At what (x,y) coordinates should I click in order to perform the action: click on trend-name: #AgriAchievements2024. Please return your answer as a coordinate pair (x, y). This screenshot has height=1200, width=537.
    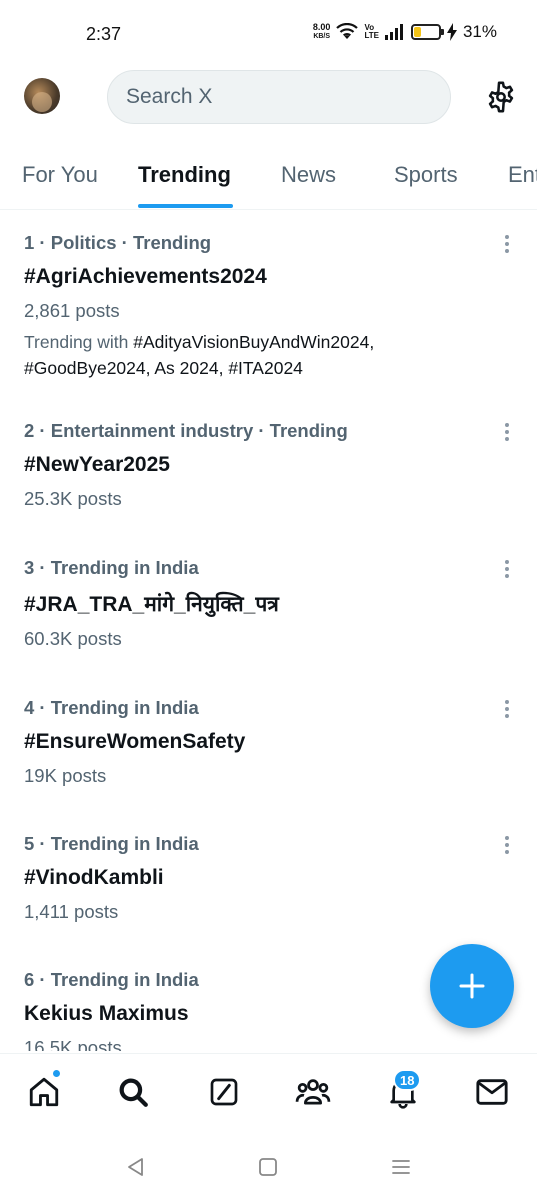
    Looking at the image, I should click on (145, 277).